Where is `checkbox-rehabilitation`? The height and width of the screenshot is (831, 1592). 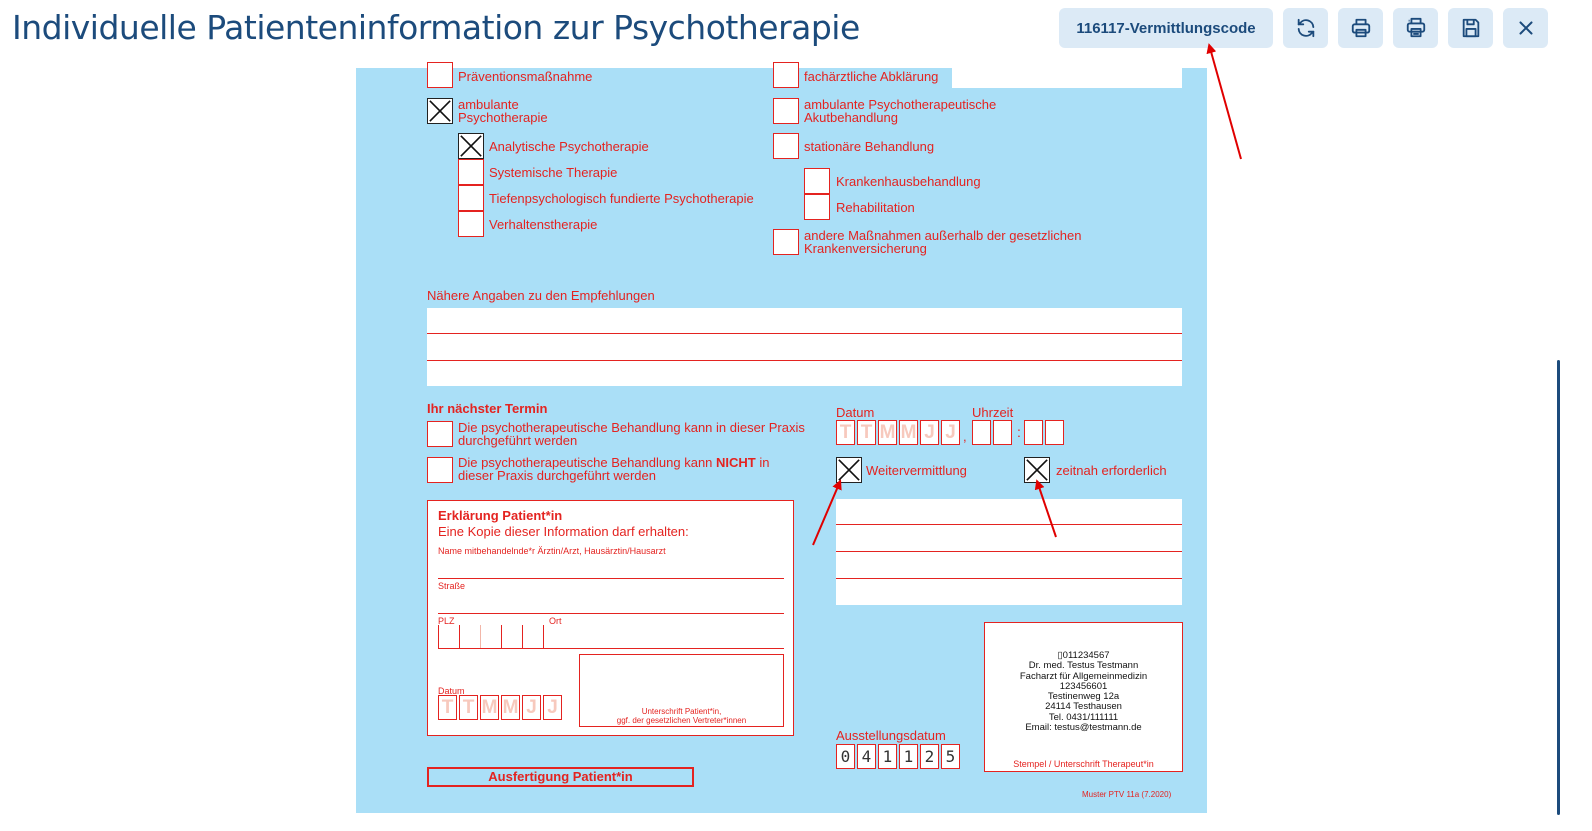
checkbox-rehabilitation is located at coordinates (817, 207).